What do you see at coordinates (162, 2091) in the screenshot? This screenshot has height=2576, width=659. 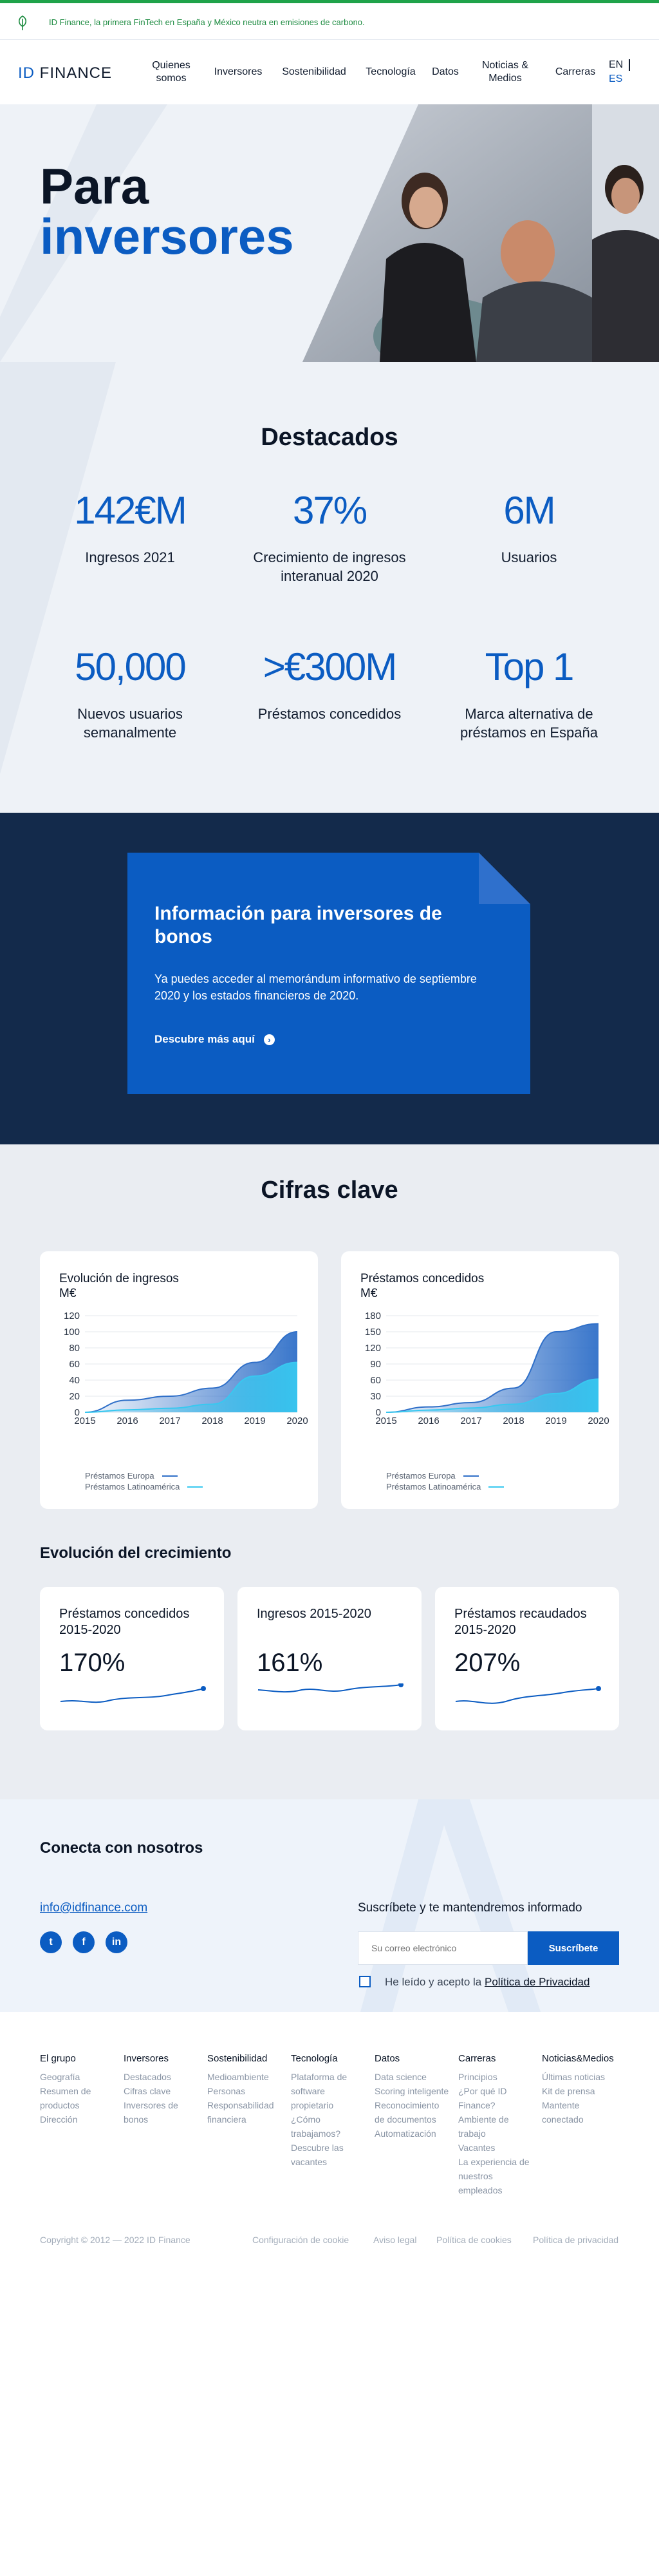 I see `footer-link: Cifras clave` at bounding box center [162, 2091].